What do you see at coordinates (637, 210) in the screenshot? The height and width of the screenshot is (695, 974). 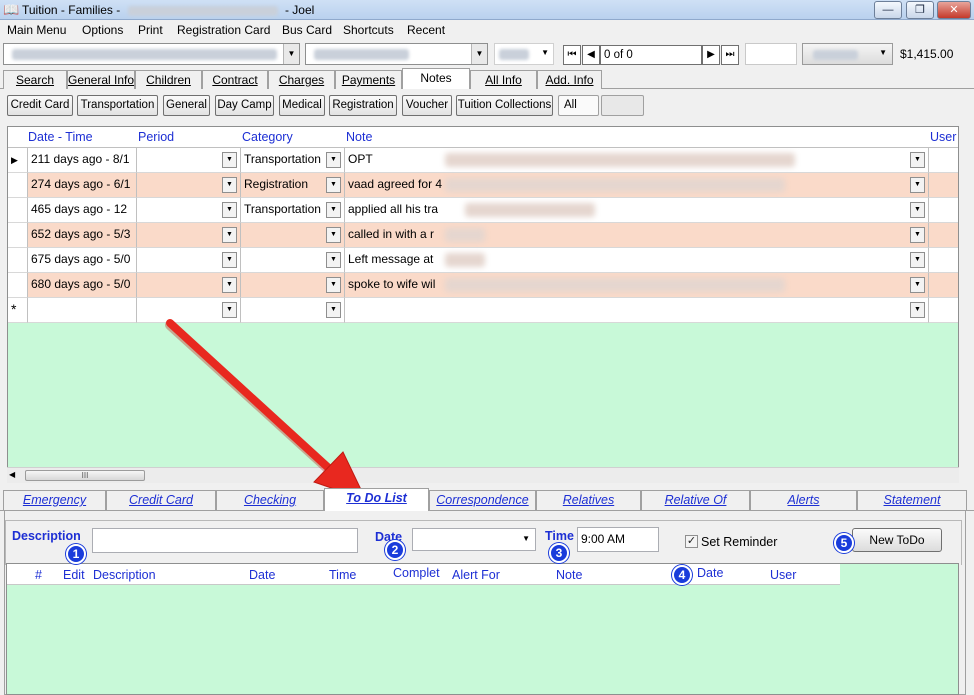 I see `row-note: applied all his tra ▼` at bounding box center [637, 210].